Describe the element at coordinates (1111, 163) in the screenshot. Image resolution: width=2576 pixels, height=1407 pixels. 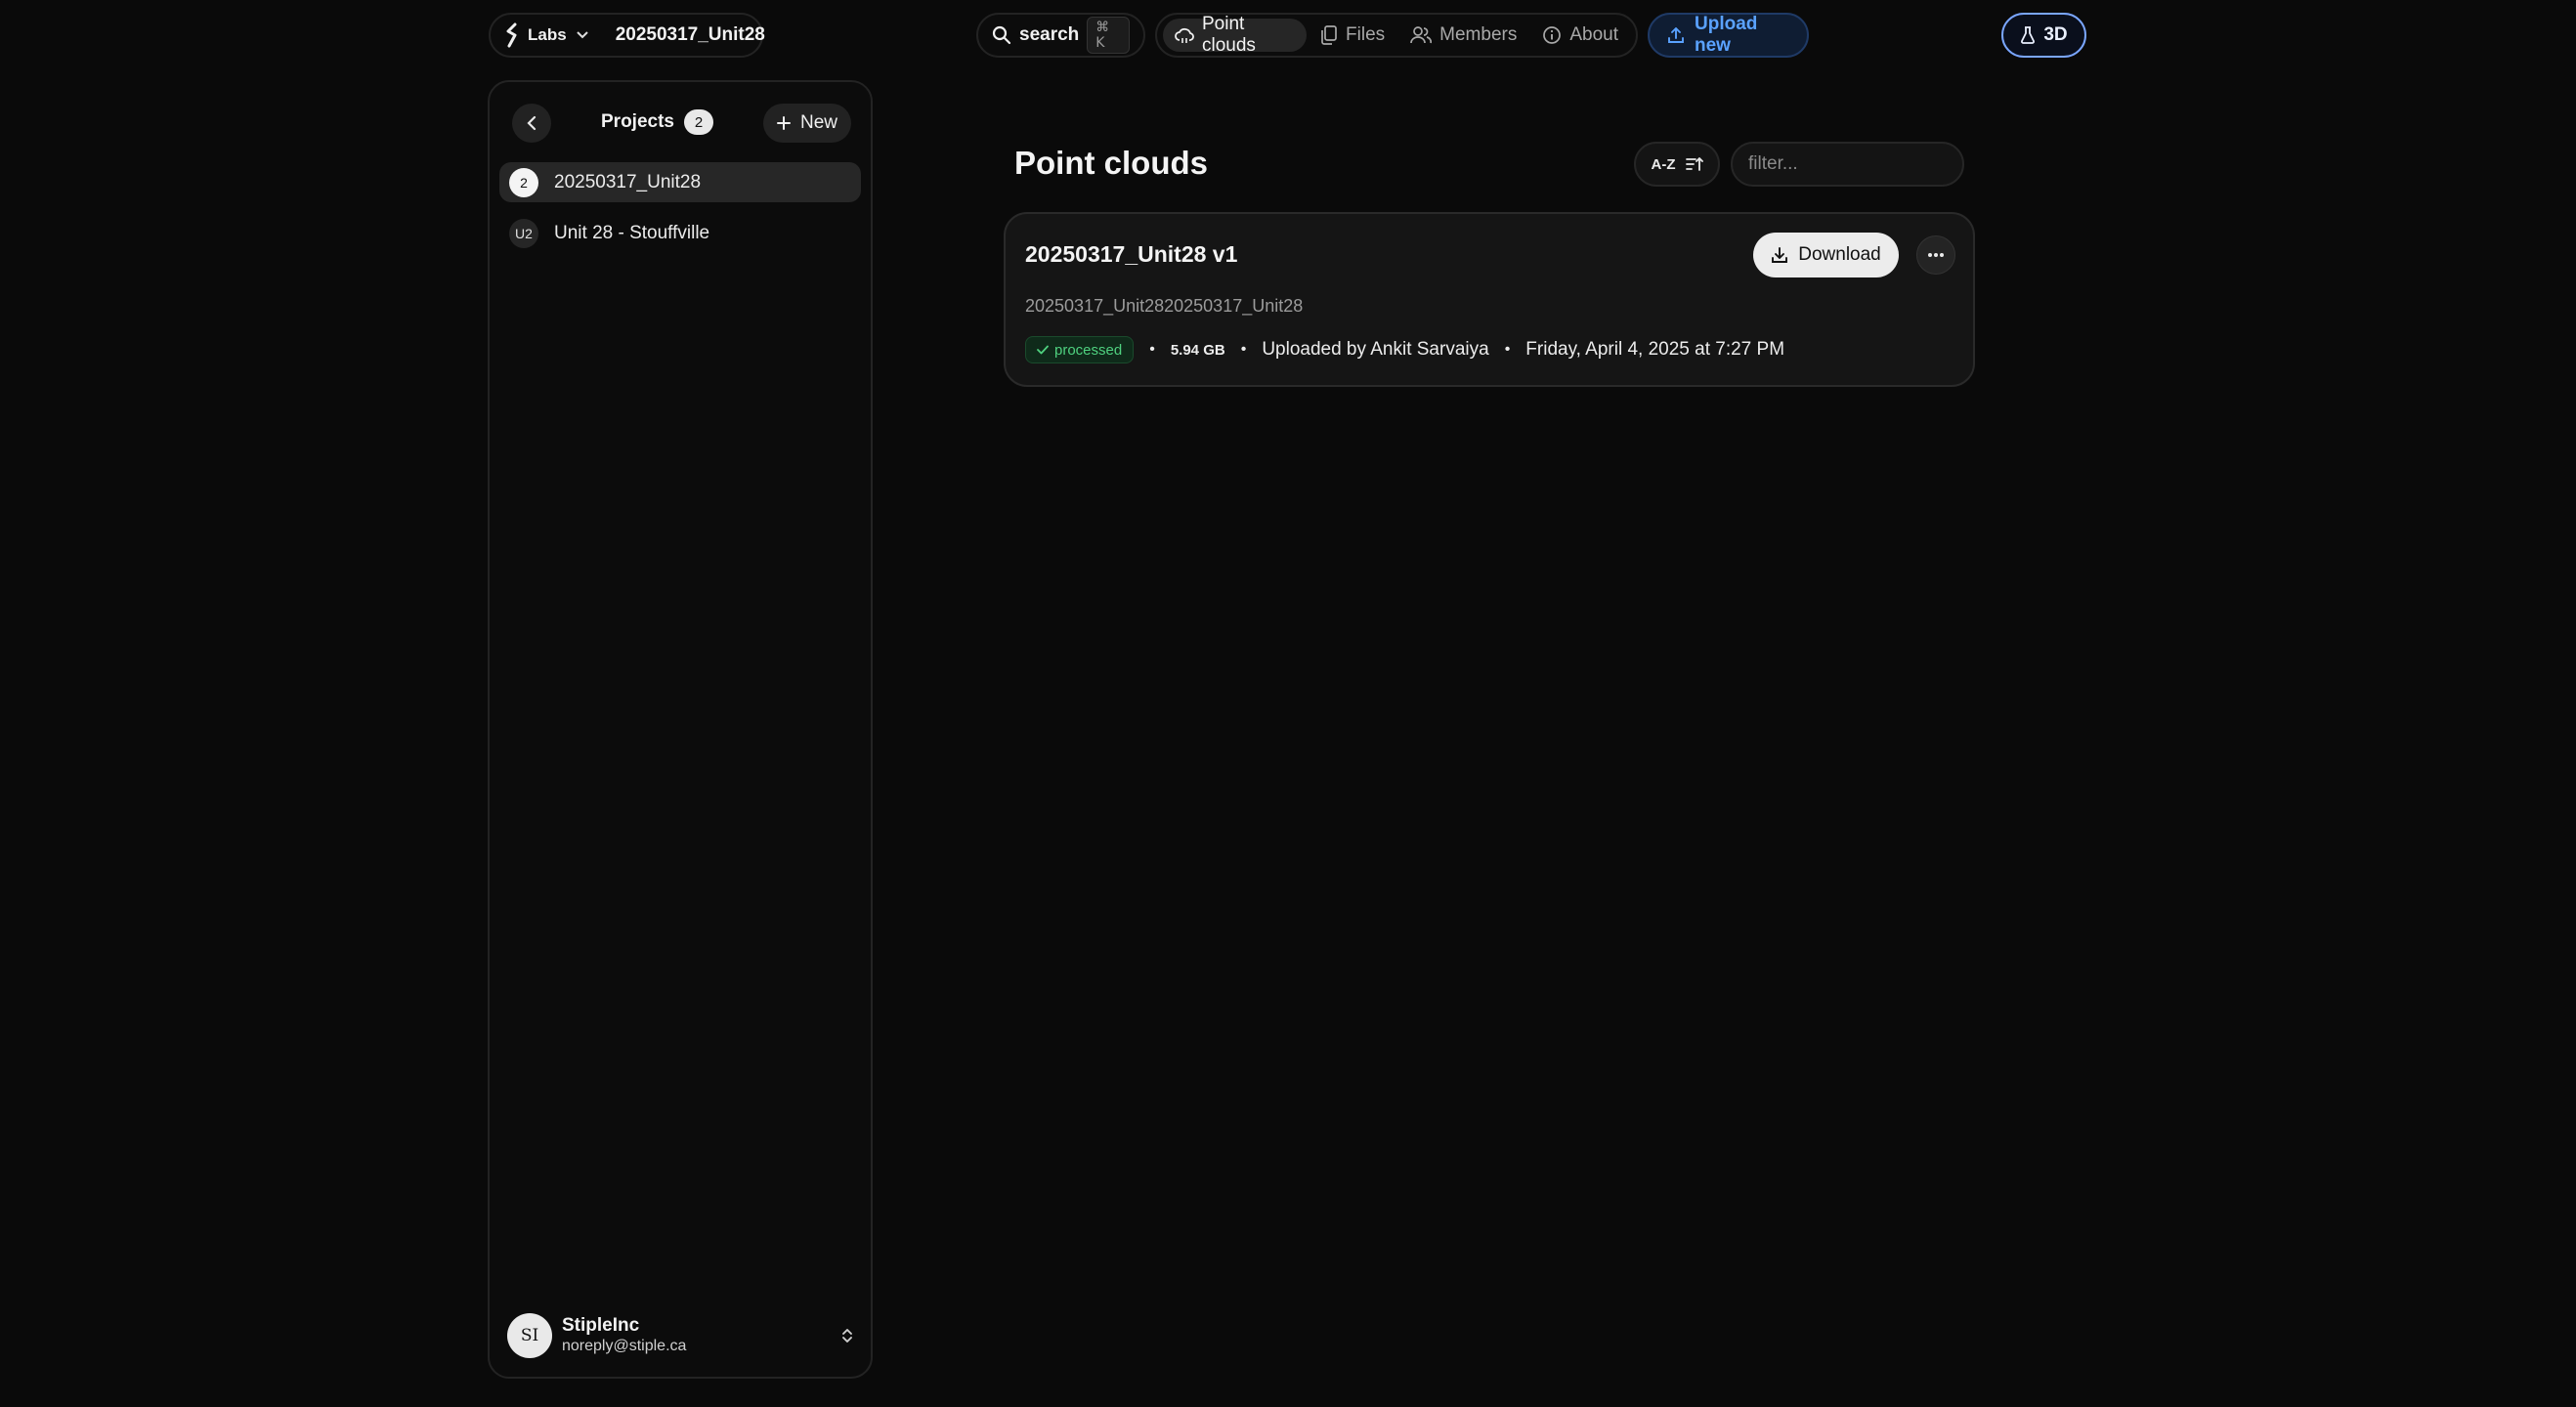
I see `page-title: Point clouds` at that location.